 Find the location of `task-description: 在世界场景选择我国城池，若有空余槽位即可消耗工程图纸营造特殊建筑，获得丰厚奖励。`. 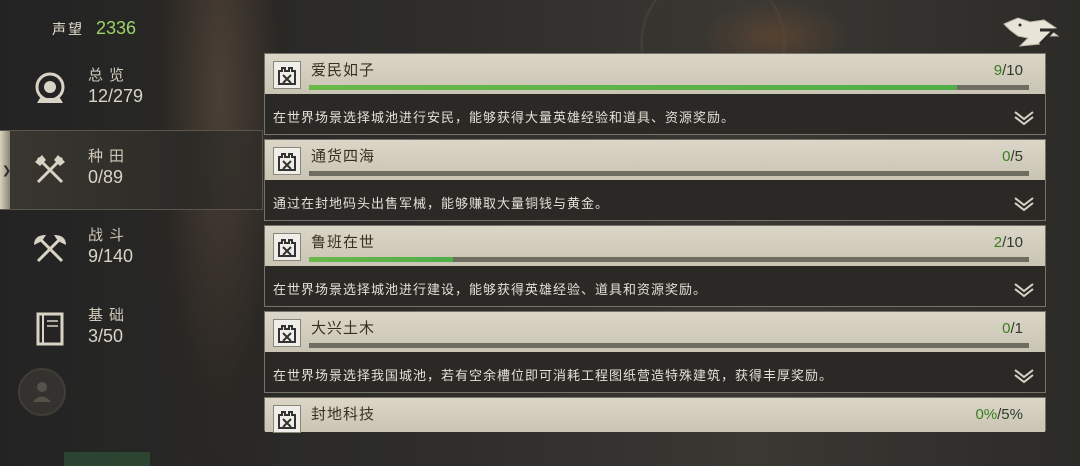

task-description: 在世界场景选择我国城池，若有空余槽位即可消耗工程图纸营造特殊建筑，获得丰厚奖励。 is located at coordinates (553, 376).